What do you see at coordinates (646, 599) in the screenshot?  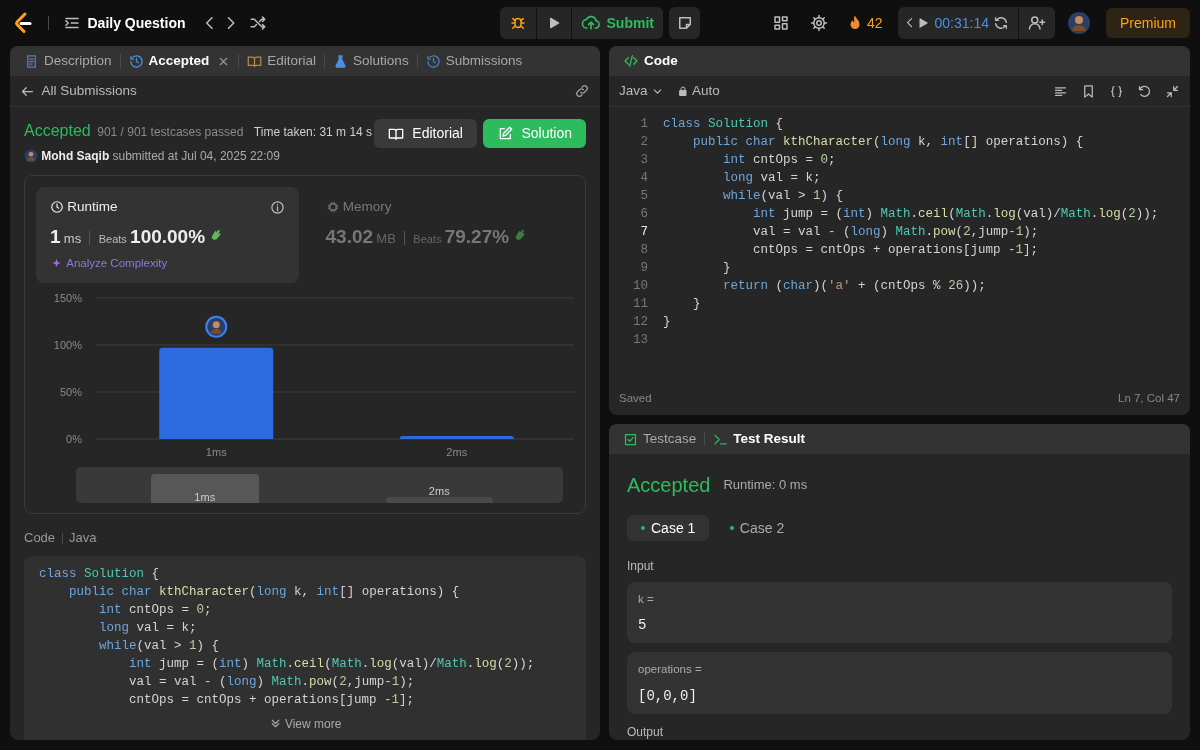 I see `input-name: k =` at bounding box center [646, 599].